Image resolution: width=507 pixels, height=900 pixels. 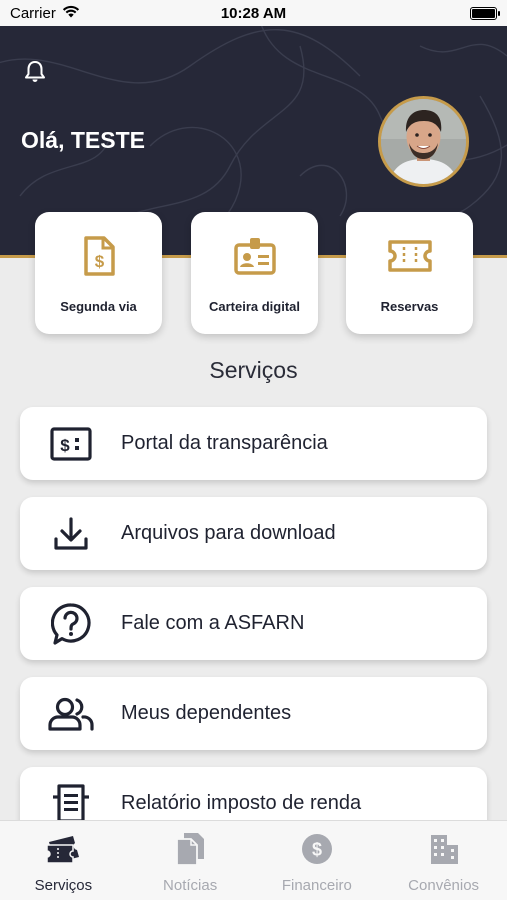 I want to click on quick-action-reservas: Reservas, so click(x=409, y=273).